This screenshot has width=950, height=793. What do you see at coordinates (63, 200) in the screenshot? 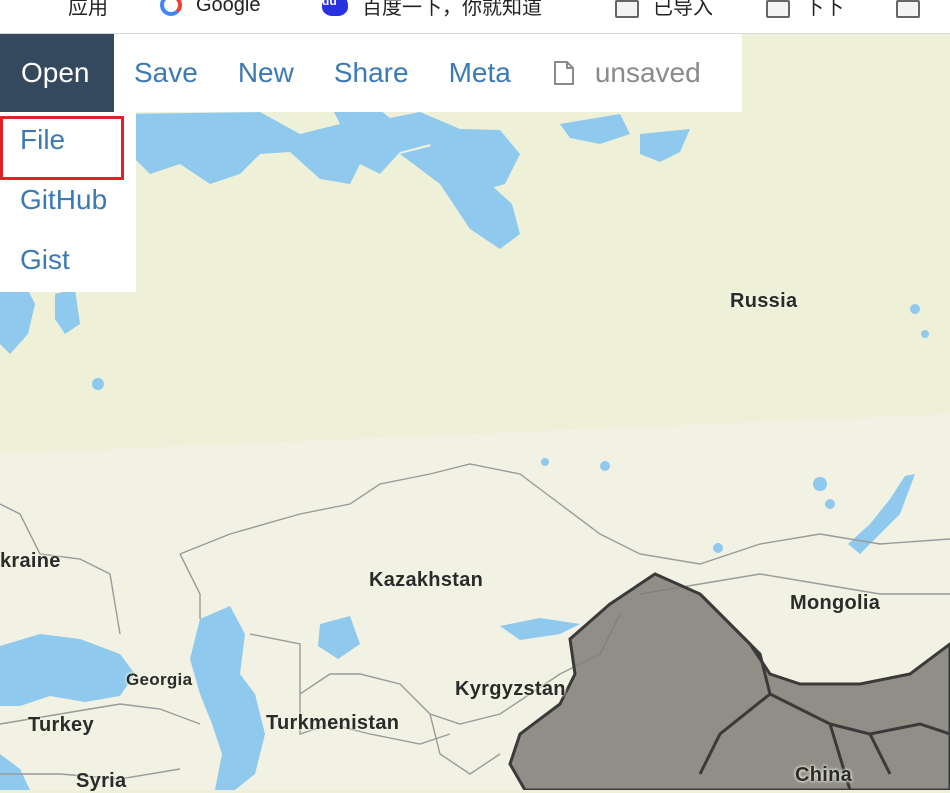
I see `dropdown-item-github: GitHub` at bounding box center [63, 200].